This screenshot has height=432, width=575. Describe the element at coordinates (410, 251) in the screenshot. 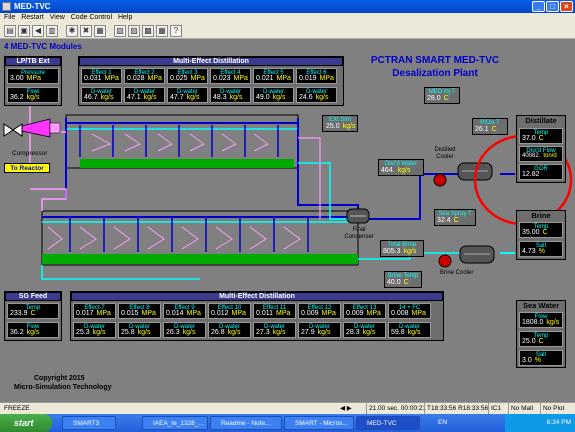

I see `total-brine-unit: kg/s` at that location.